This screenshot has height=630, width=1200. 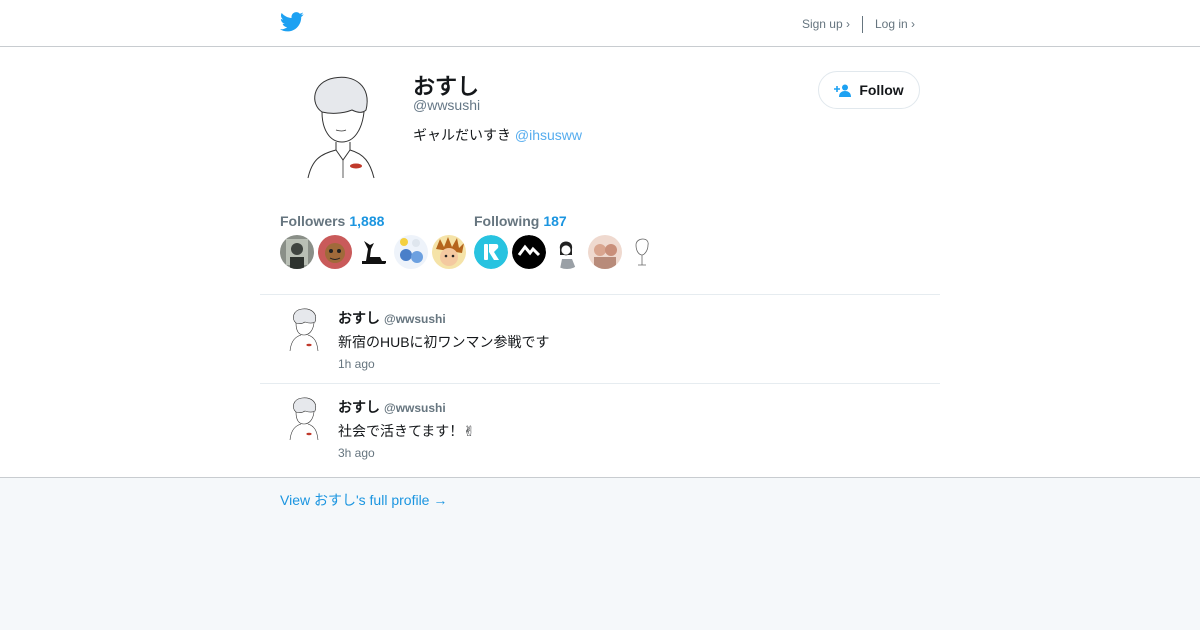 What do you see at coordinates (826, 24) in the screenshot?
I see `signup-link: Sign up ›` at bounding box center [826, 24].